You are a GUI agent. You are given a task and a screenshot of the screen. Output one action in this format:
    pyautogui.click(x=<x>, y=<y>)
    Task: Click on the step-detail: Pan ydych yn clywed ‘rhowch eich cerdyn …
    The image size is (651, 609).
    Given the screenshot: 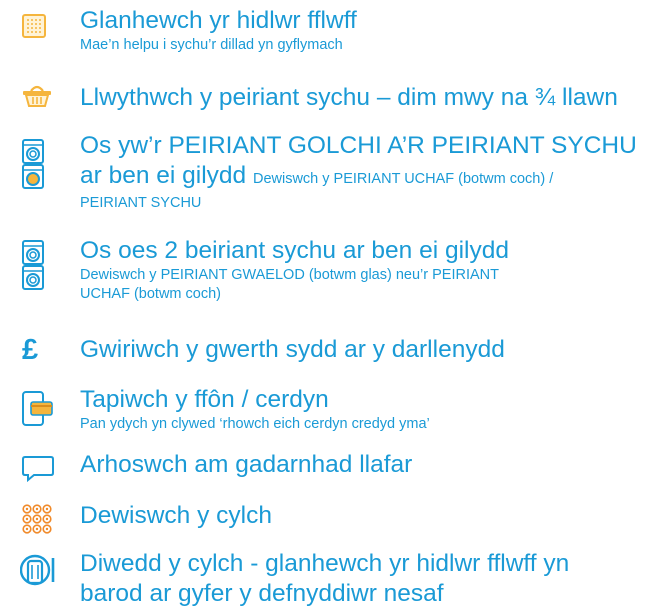 What is the action you would take?
    pyautogui.click(x=255, y=424)
    